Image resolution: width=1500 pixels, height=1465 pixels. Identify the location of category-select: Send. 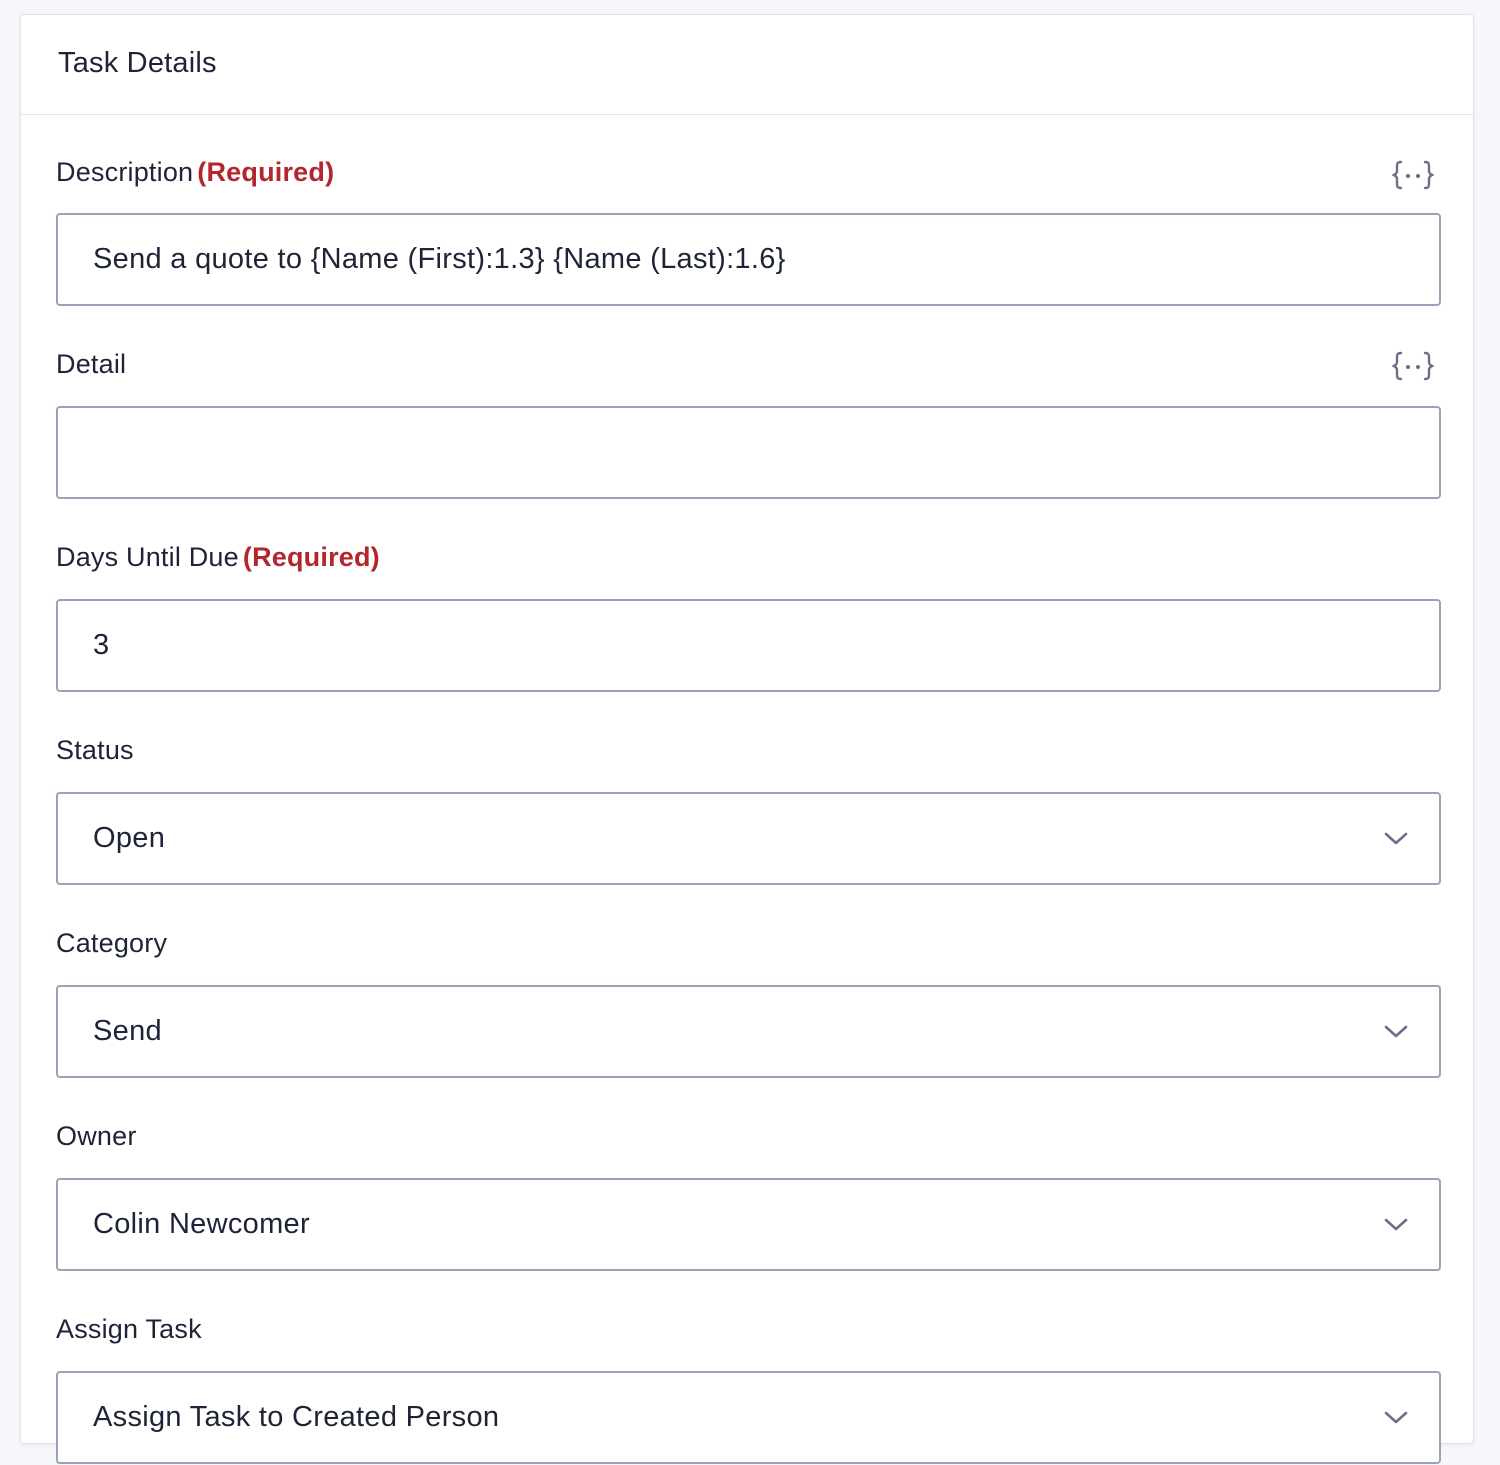
(748, 1031).